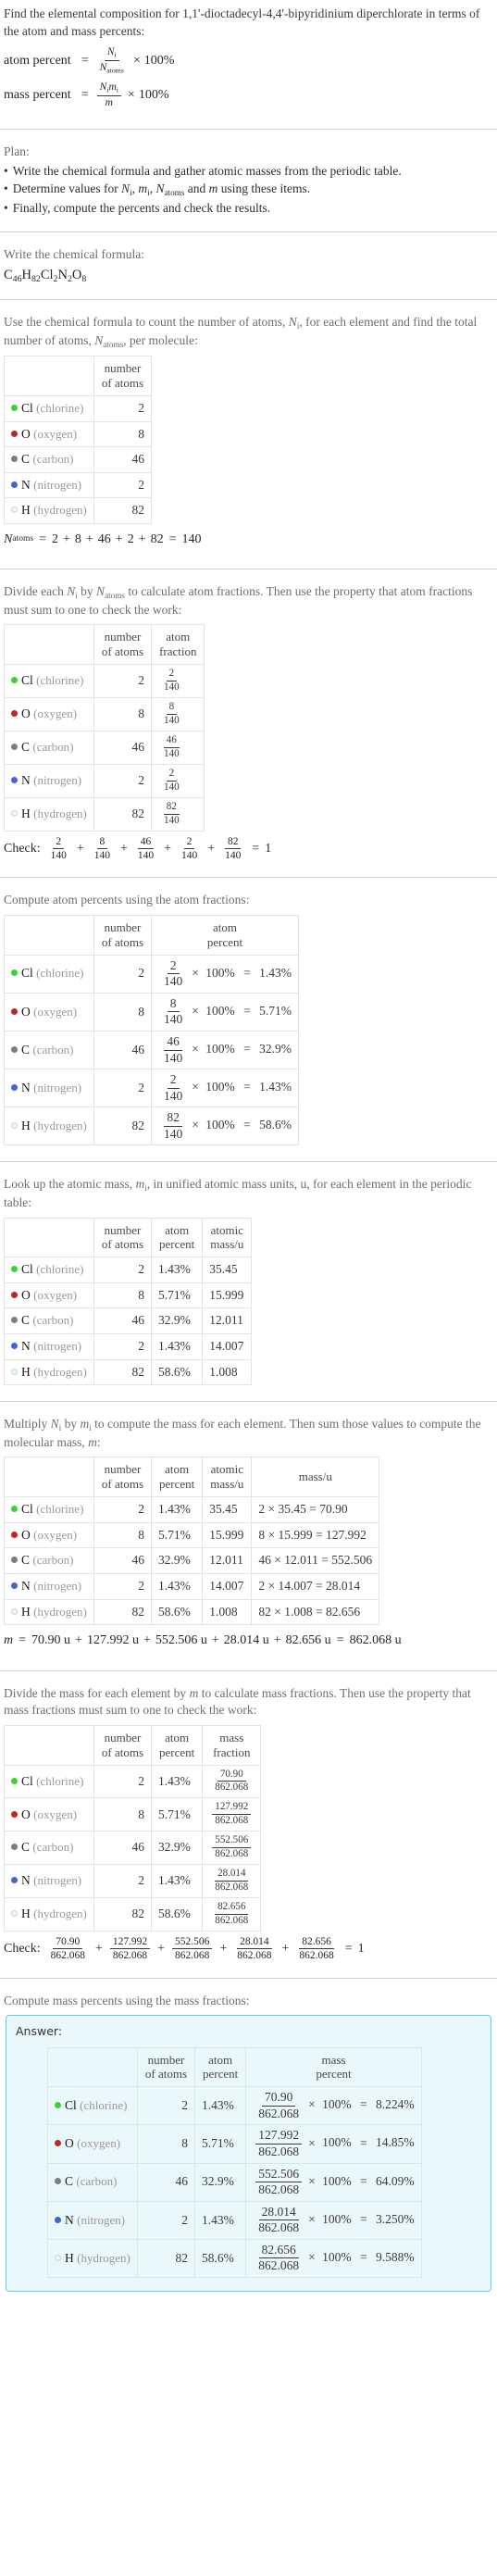 The height and width of the screenshot is (2576, 497). What do you see at coordinates (53, 460) in the screenshot?
I see `element-name: (carbon)` at bounding box center [53, 460].